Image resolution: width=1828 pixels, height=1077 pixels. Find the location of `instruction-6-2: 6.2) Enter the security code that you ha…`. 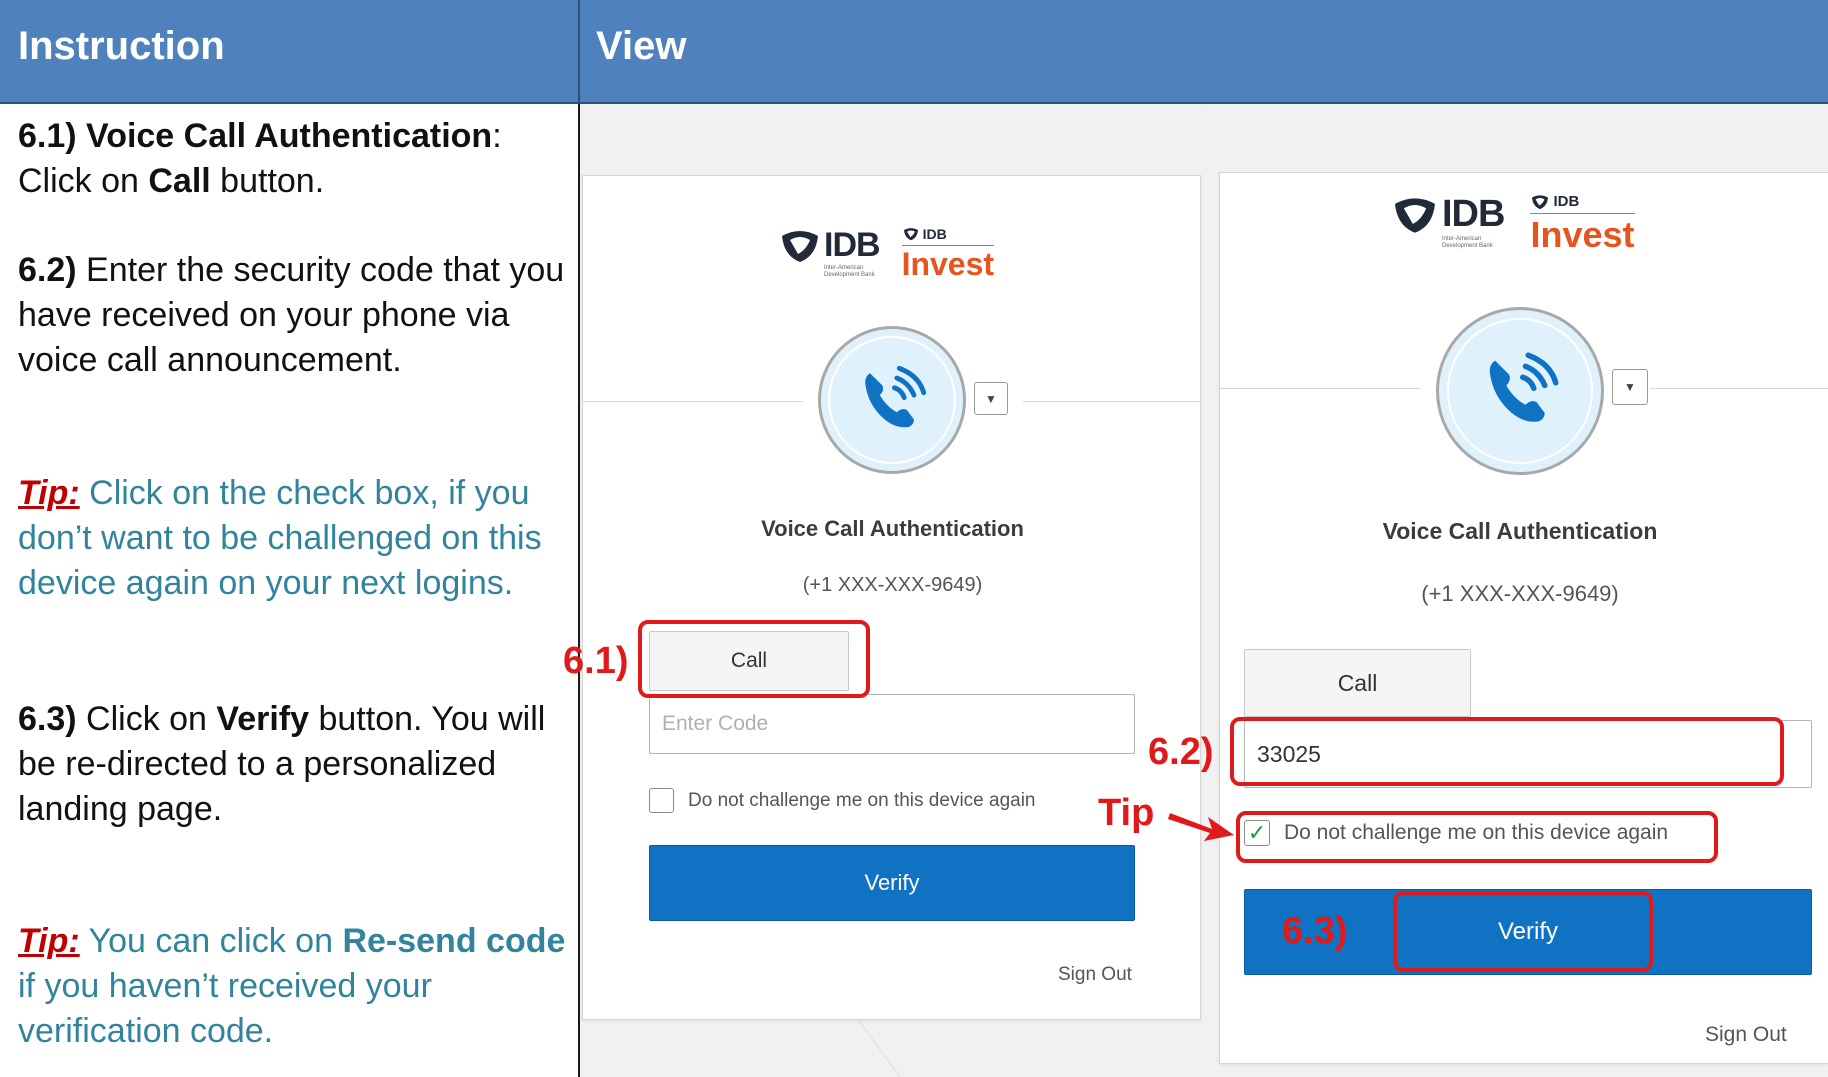

instruction-6-2: 6.2) Enter the security code that you ha… is located at coordinates (291, 315).